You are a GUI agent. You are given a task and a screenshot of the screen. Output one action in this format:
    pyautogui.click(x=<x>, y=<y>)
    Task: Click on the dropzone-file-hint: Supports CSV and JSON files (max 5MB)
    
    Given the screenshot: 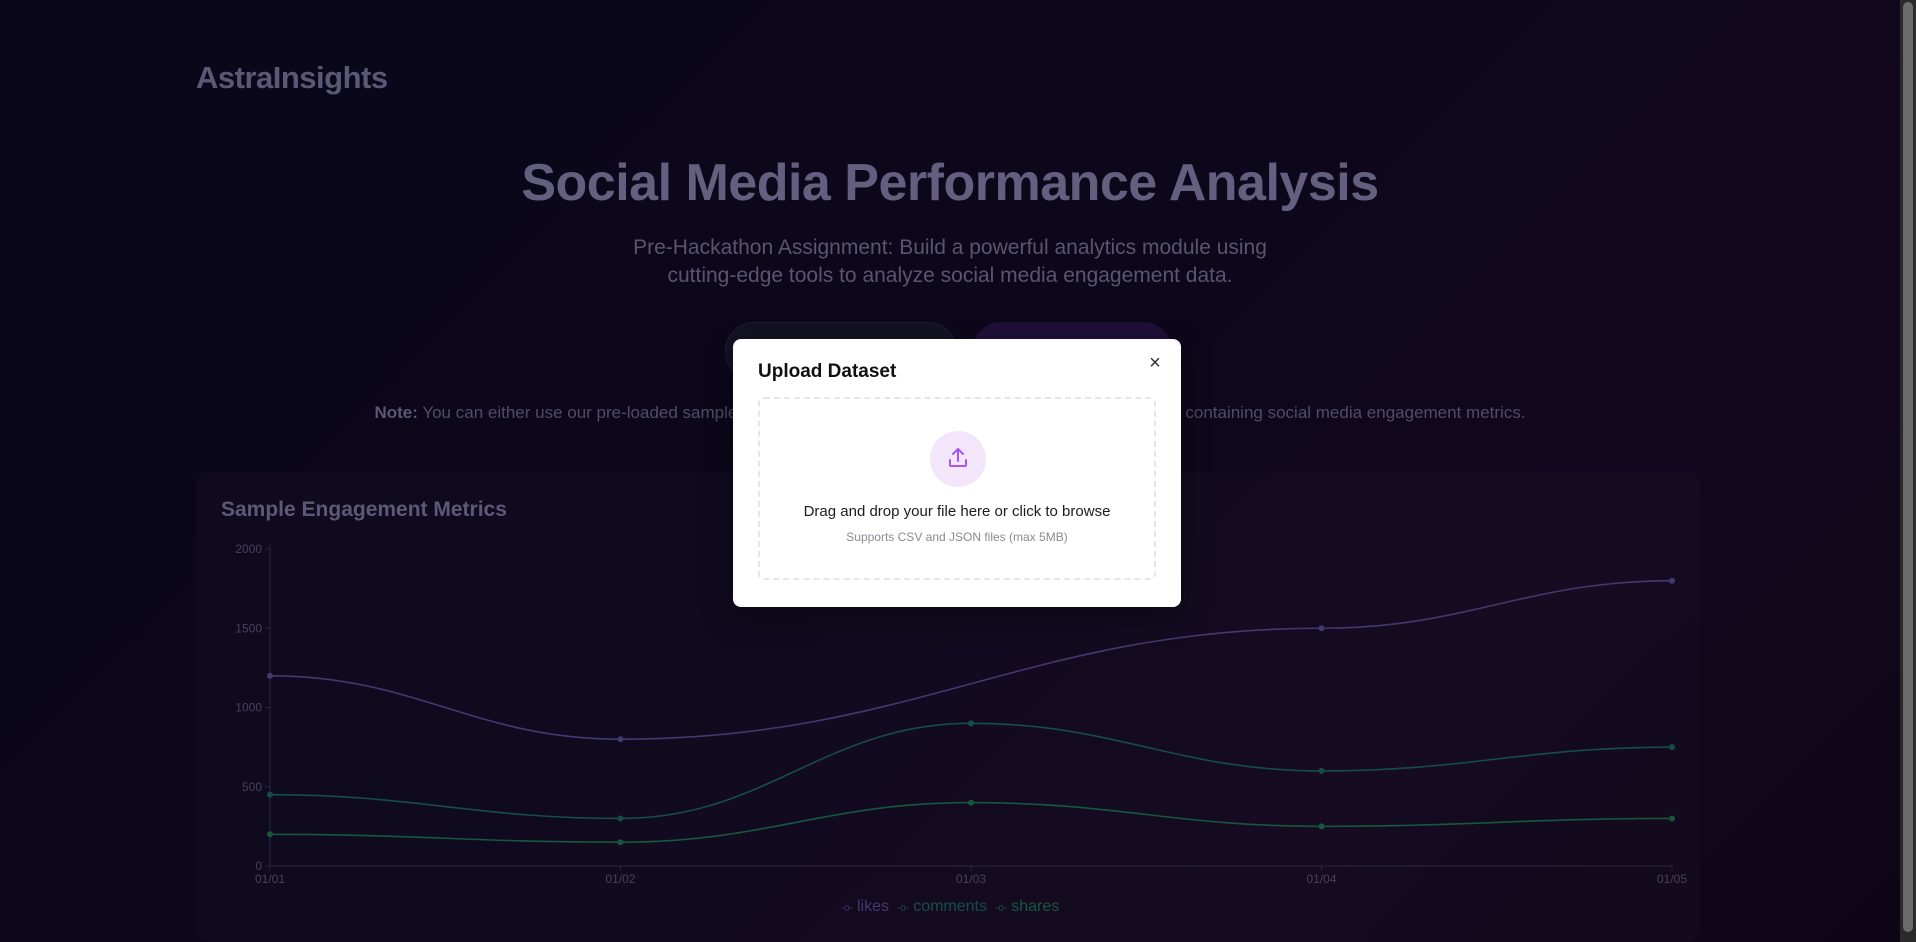 What is the action you would take?
    pyautogui.click(x=957, y=537)
    